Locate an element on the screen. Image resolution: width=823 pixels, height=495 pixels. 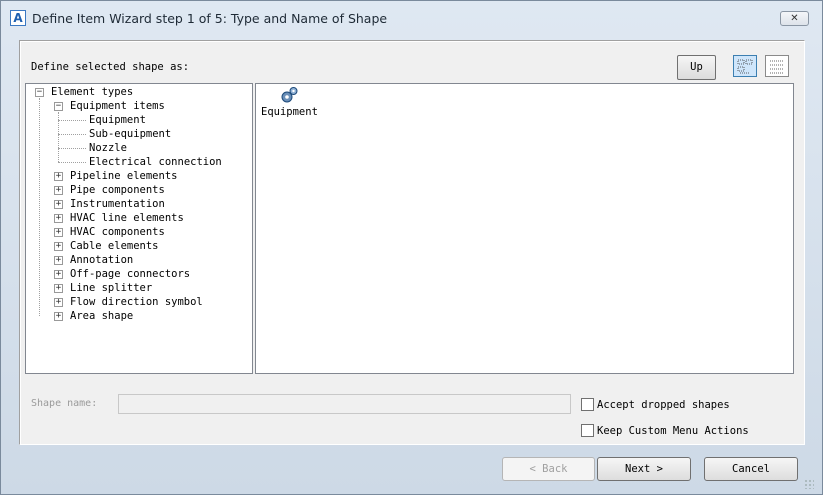
tree-item-hvac-components: HVAC components is located at coordinates (117, 232).